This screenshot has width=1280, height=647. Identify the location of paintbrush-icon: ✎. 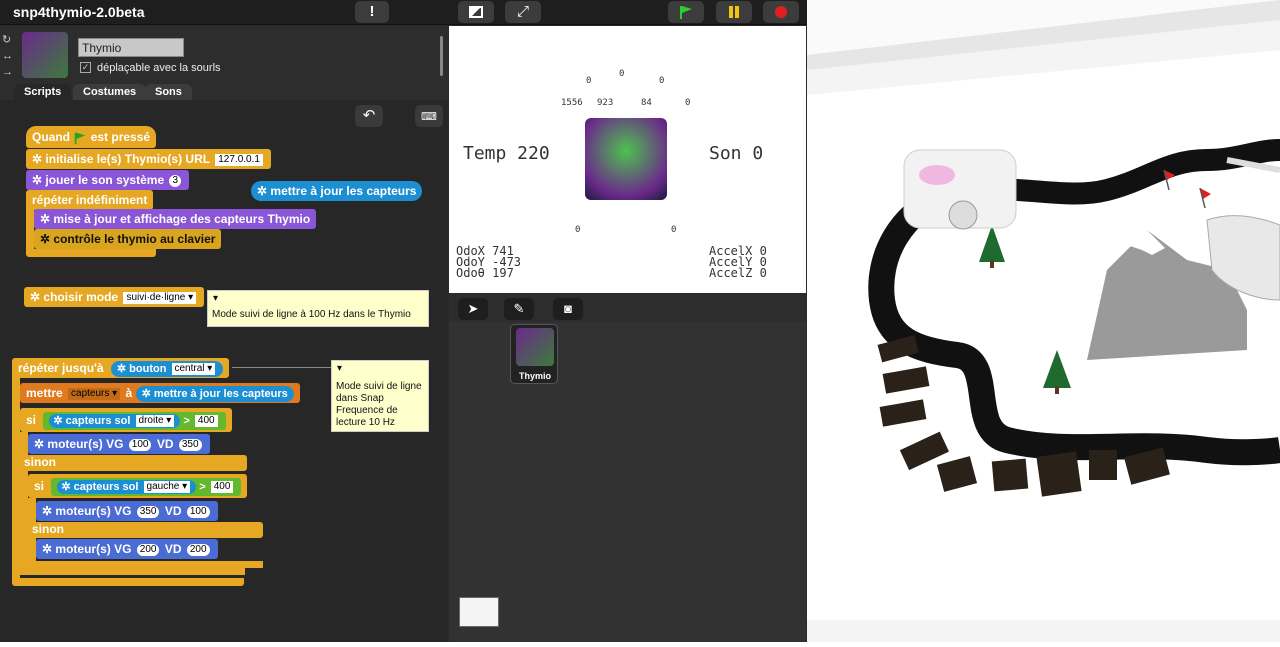
(519, 308).